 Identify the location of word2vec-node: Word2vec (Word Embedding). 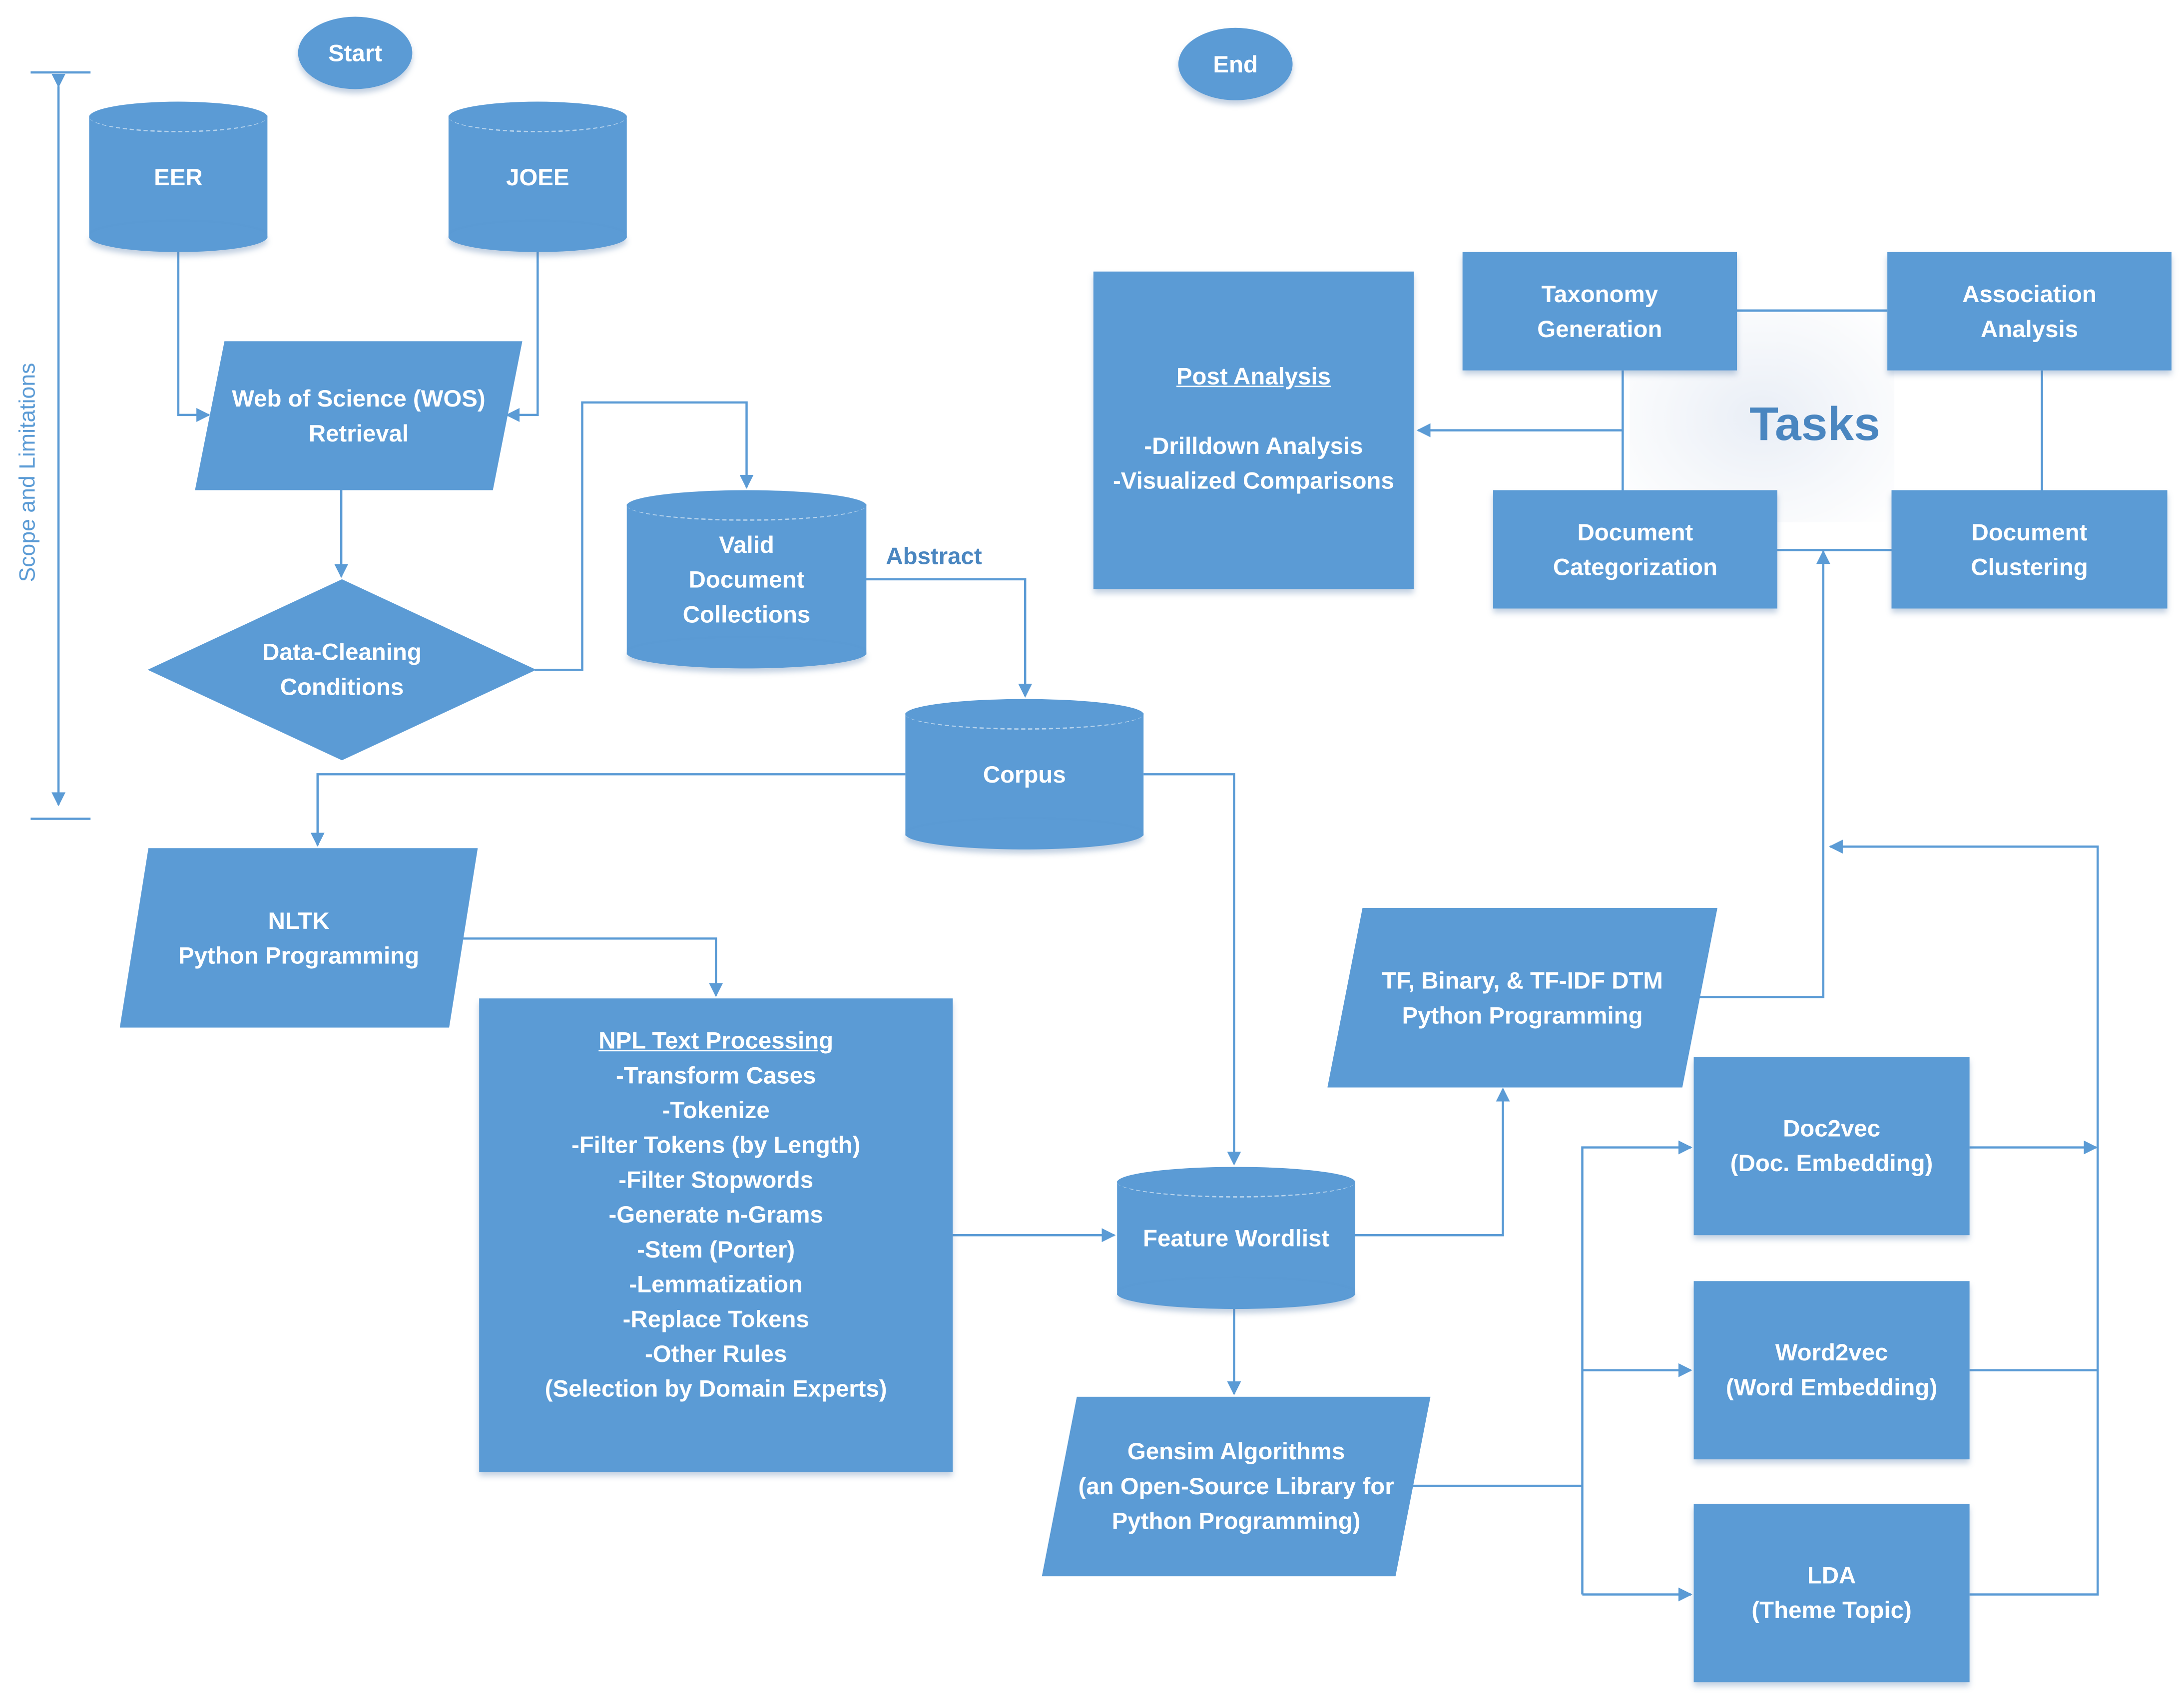
(1831, 1370).